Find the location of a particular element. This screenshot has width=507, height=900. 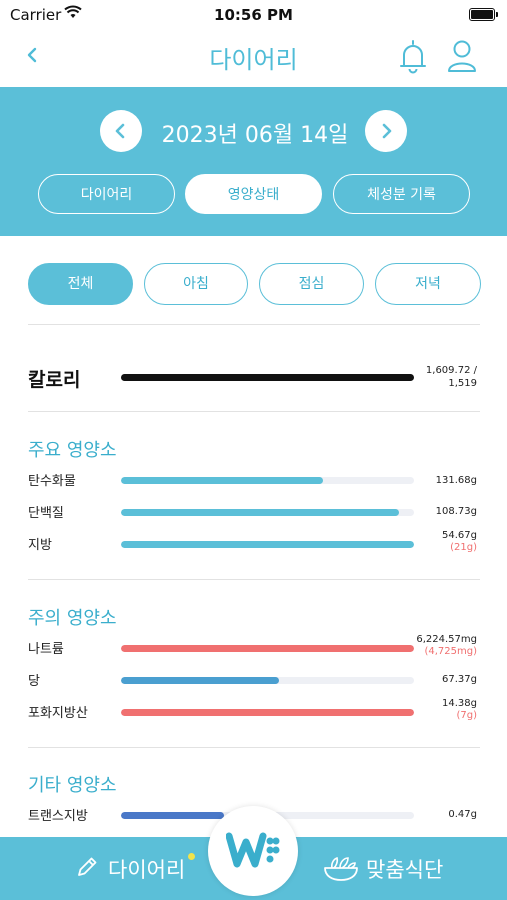

page-title: 다이어리 is located at coordinates (253, 60).